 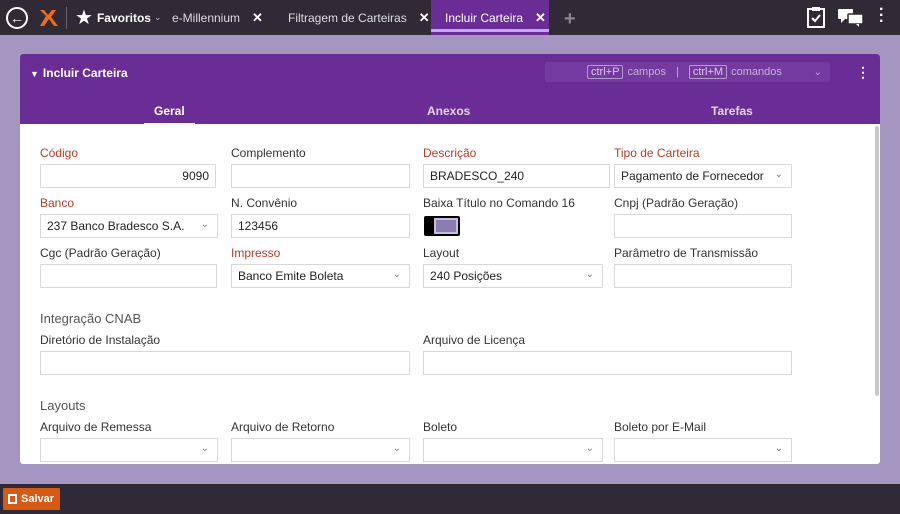 I want to click on more-vertical-icon: · · ·, so click(x=881, y=16).